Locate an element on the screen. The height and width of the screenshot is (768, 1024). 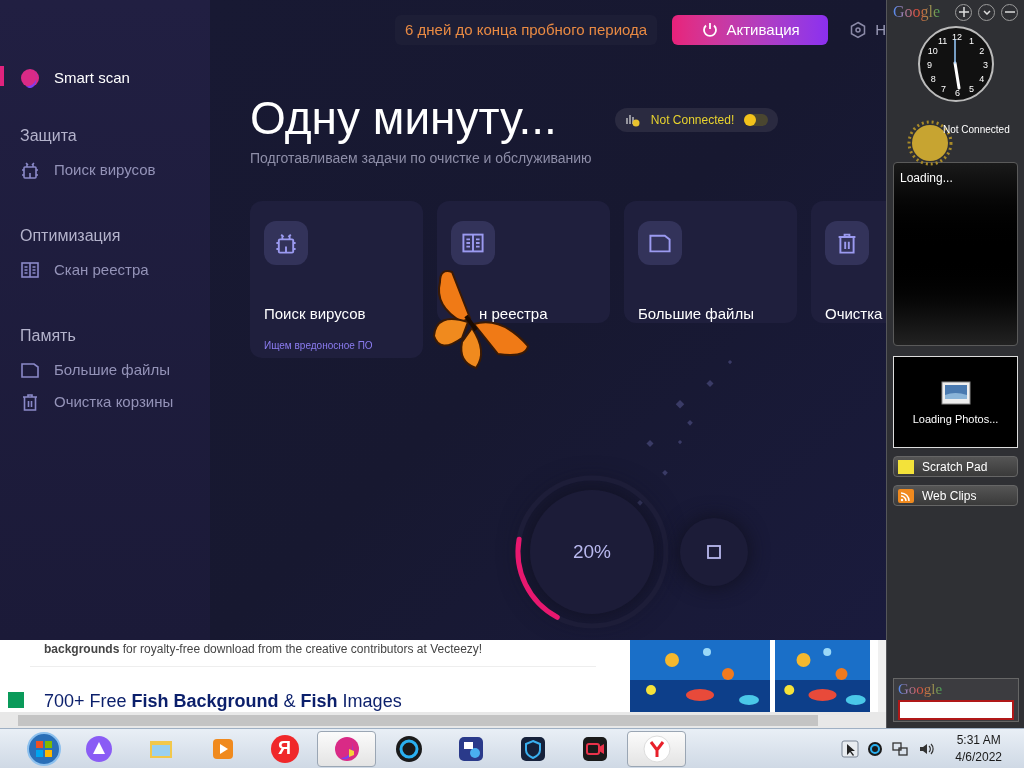
scroll-thumb is located at coordinates (418, 720).